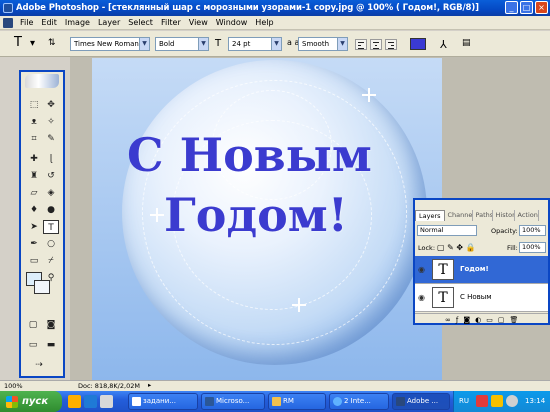 The height and width of the screenshot is (412, 550). I want to click on language-indicator: RU, so click(464, 401).